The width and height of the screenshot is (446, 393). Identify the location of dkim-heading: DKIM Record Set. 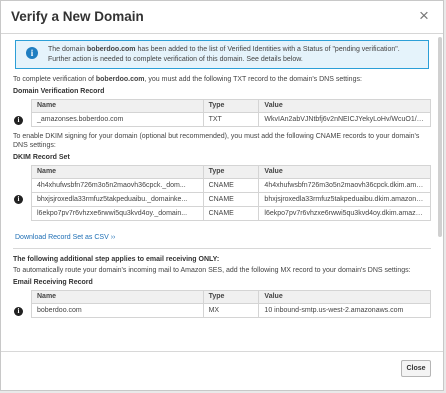
(41, 157).